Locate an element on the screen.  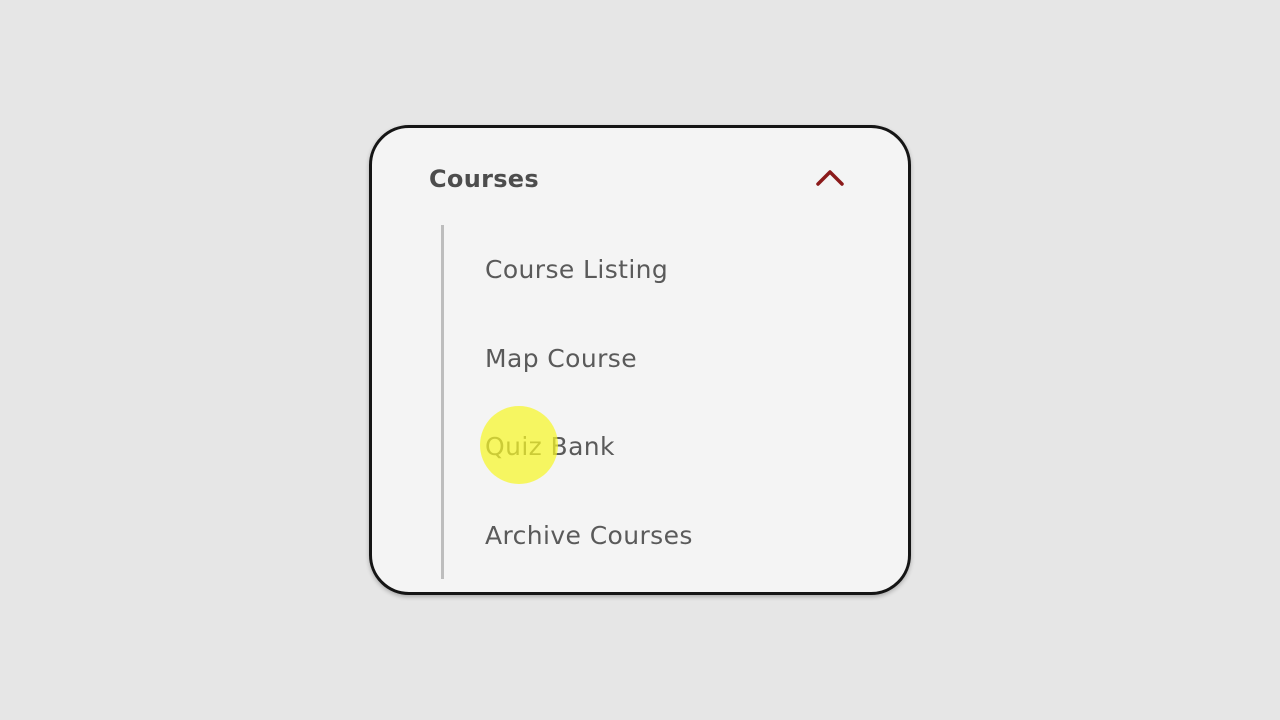
chevron-up-icon is located at coordinates (830, 177).